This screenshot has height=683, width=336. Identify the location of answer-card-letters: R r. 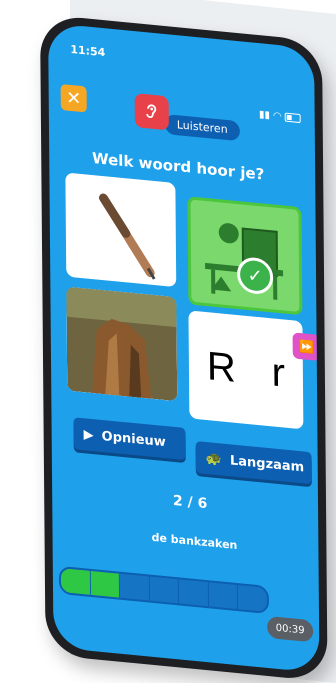
(245, 369).